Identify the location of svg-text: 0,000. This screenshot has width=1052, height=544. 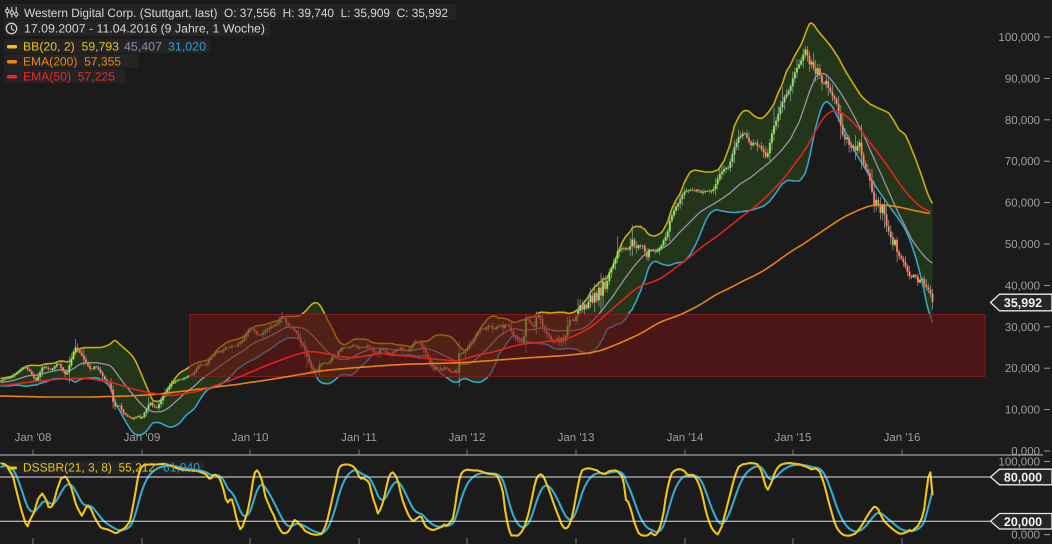
(1025, 536).